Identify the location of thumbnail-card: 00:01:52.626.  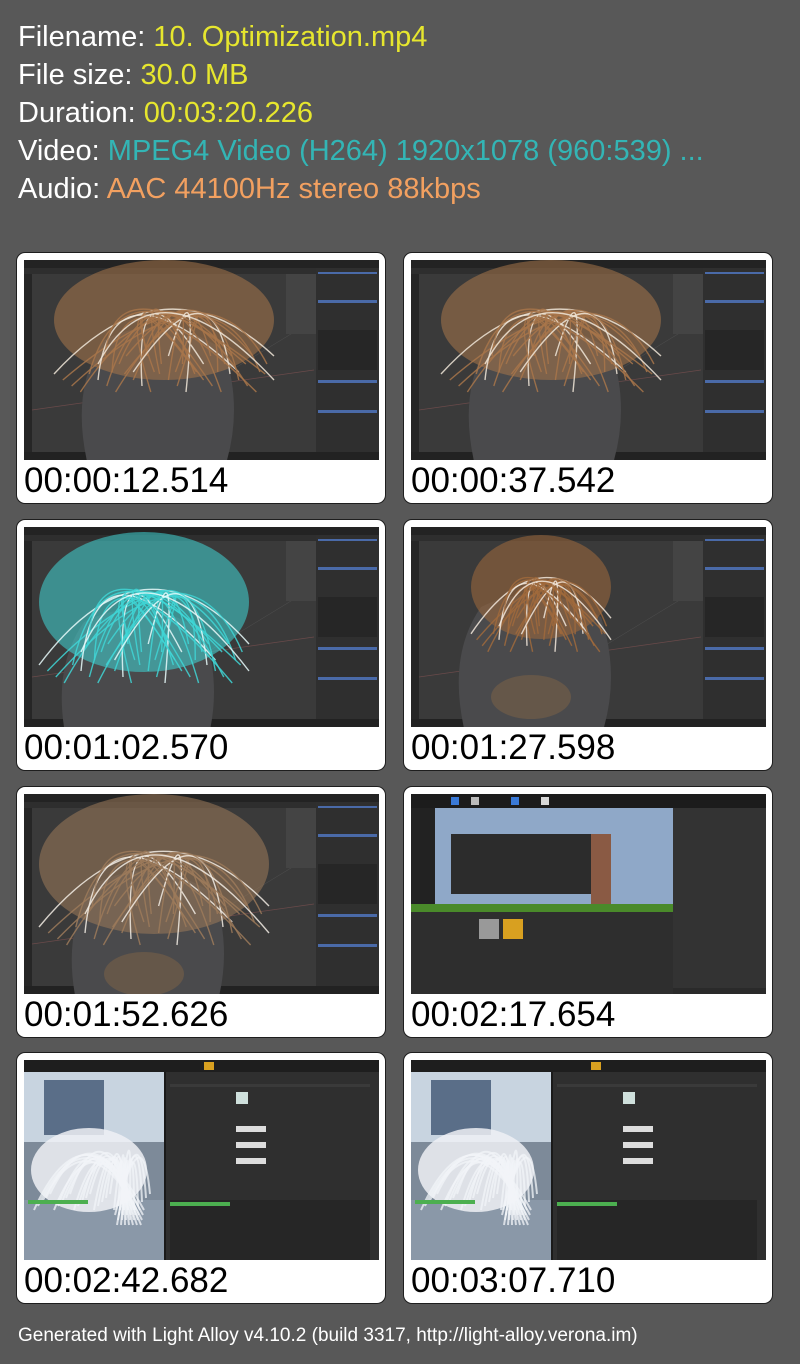
(201, 912).